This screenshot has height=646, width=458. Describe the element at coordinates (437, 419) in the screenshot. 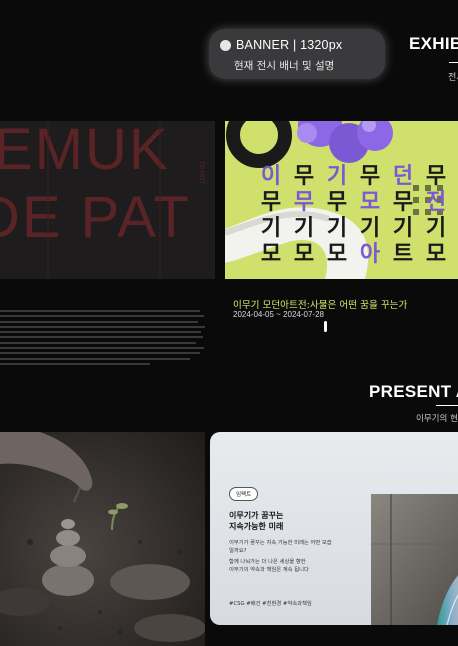

I see `section-subheading-present: 이무기의 현재` at that location.